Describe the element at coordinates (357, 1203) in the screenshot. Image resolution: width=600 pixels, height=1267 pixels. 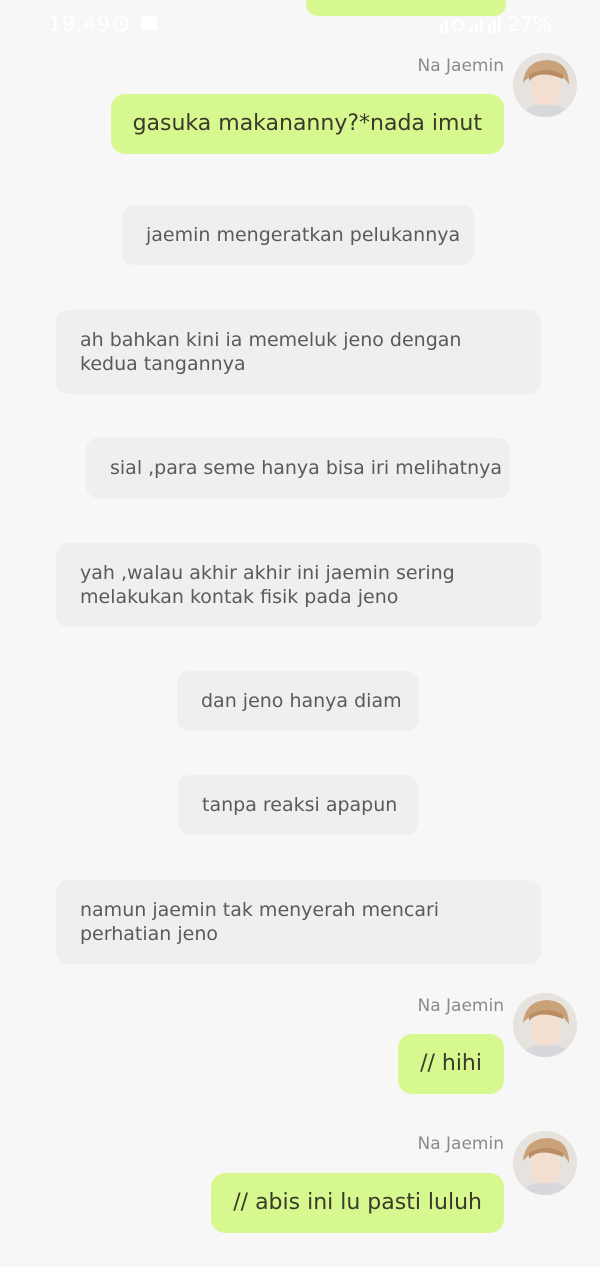
I see `message-bubble: // abis ini lu pasti luluh` at that location.